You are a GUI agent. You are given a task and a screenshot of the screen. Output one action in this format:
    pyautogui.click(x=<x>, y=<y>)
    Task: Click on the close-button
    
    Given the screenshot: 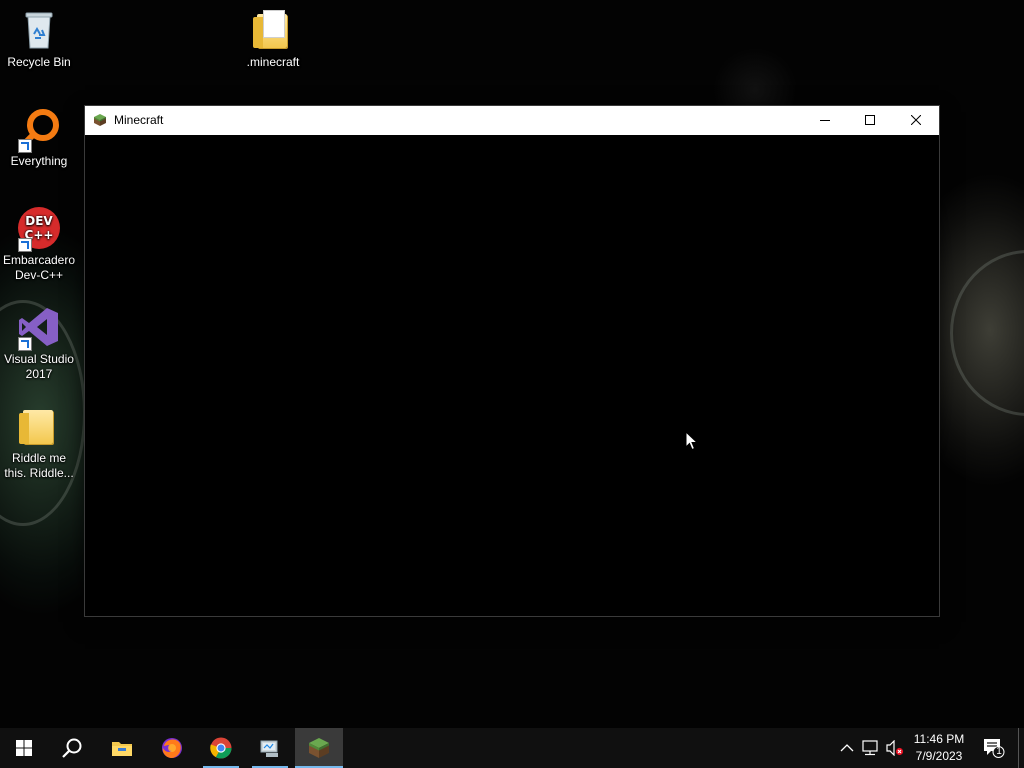 What is the action you would take?
    pyautogui.click(x=916, y=120)
    